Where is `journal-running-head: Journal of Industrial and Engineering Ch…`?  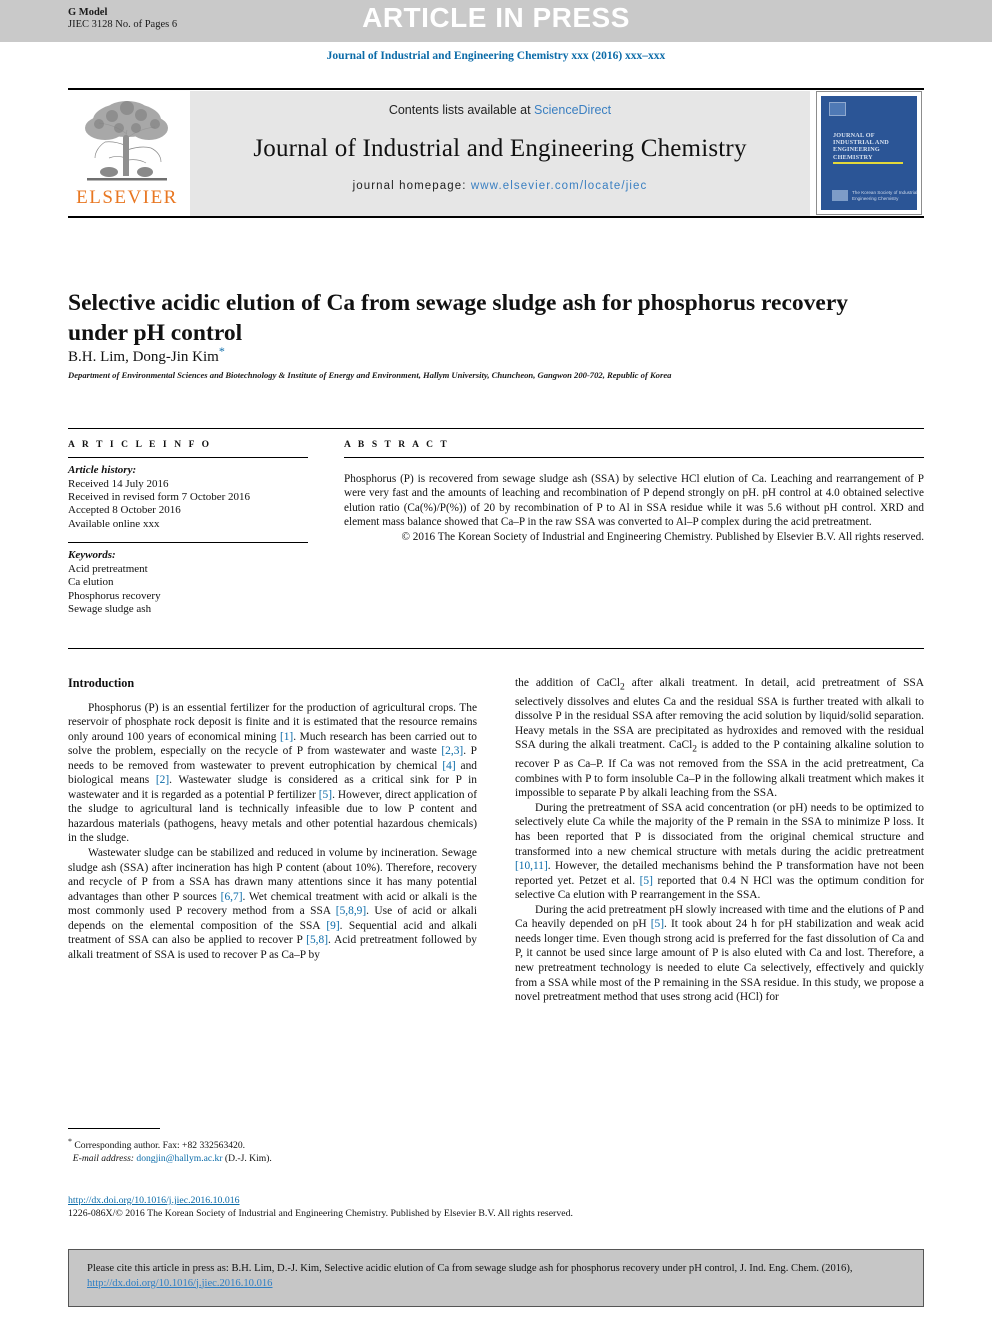 journal-running-head: Journal of Industrial and Engineering Ch… is located at coordinates (496, 56).